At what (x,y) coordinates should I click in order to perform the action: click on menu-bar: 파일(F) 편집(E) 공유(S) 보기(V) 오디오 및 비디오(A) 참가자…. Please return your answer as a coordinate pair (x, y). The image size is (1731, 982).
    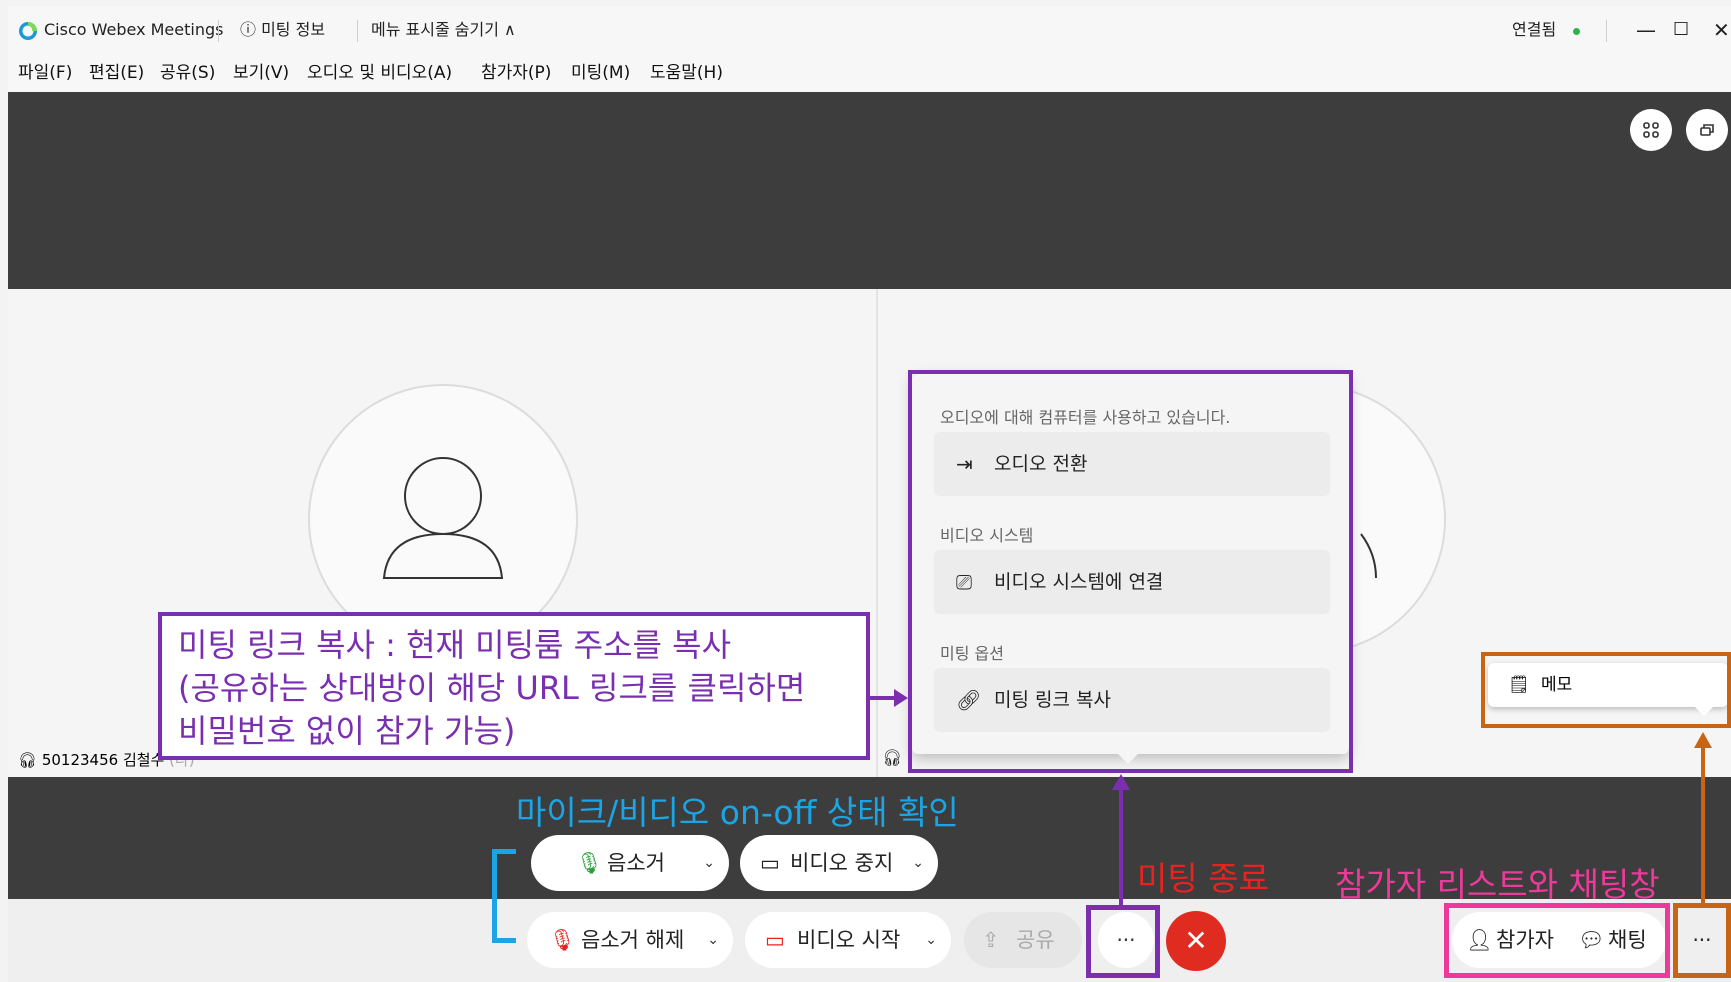
    Looking at the image, I should click on (869, 73).